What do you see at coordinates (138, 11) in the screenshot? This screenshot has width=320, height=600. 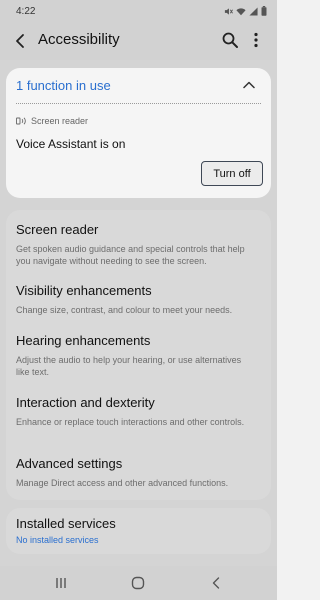 I see `status-bar: 4:22` at bounding box center [138, 11].